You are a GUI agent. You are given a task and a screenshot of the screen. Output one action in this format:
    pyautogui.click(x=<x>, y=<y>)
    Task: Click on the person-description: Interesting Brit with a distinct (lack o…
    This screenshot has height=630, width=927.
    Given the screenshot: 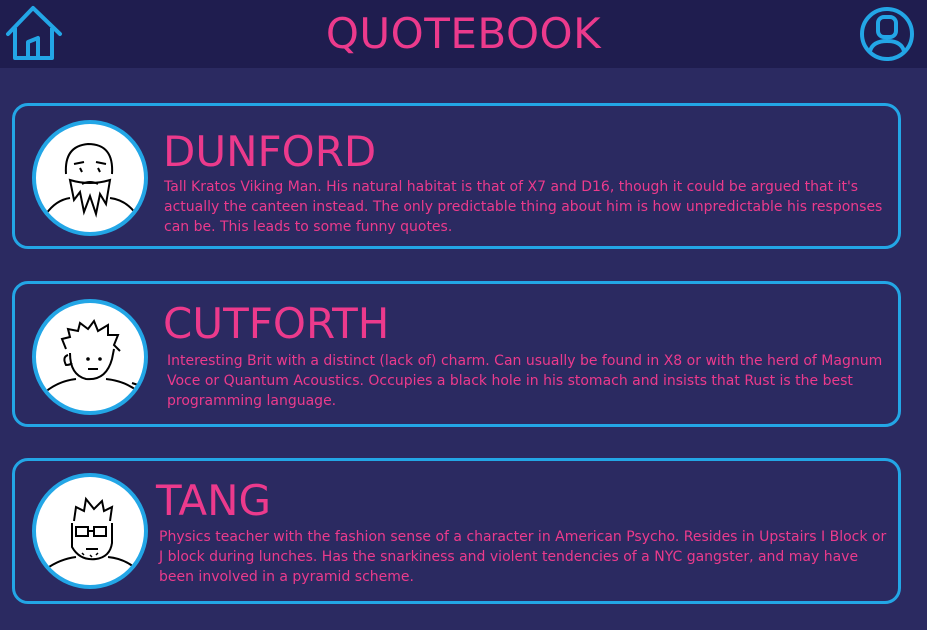 What is the action you would take?
    pyautogui.click(x=525, y=381)
    